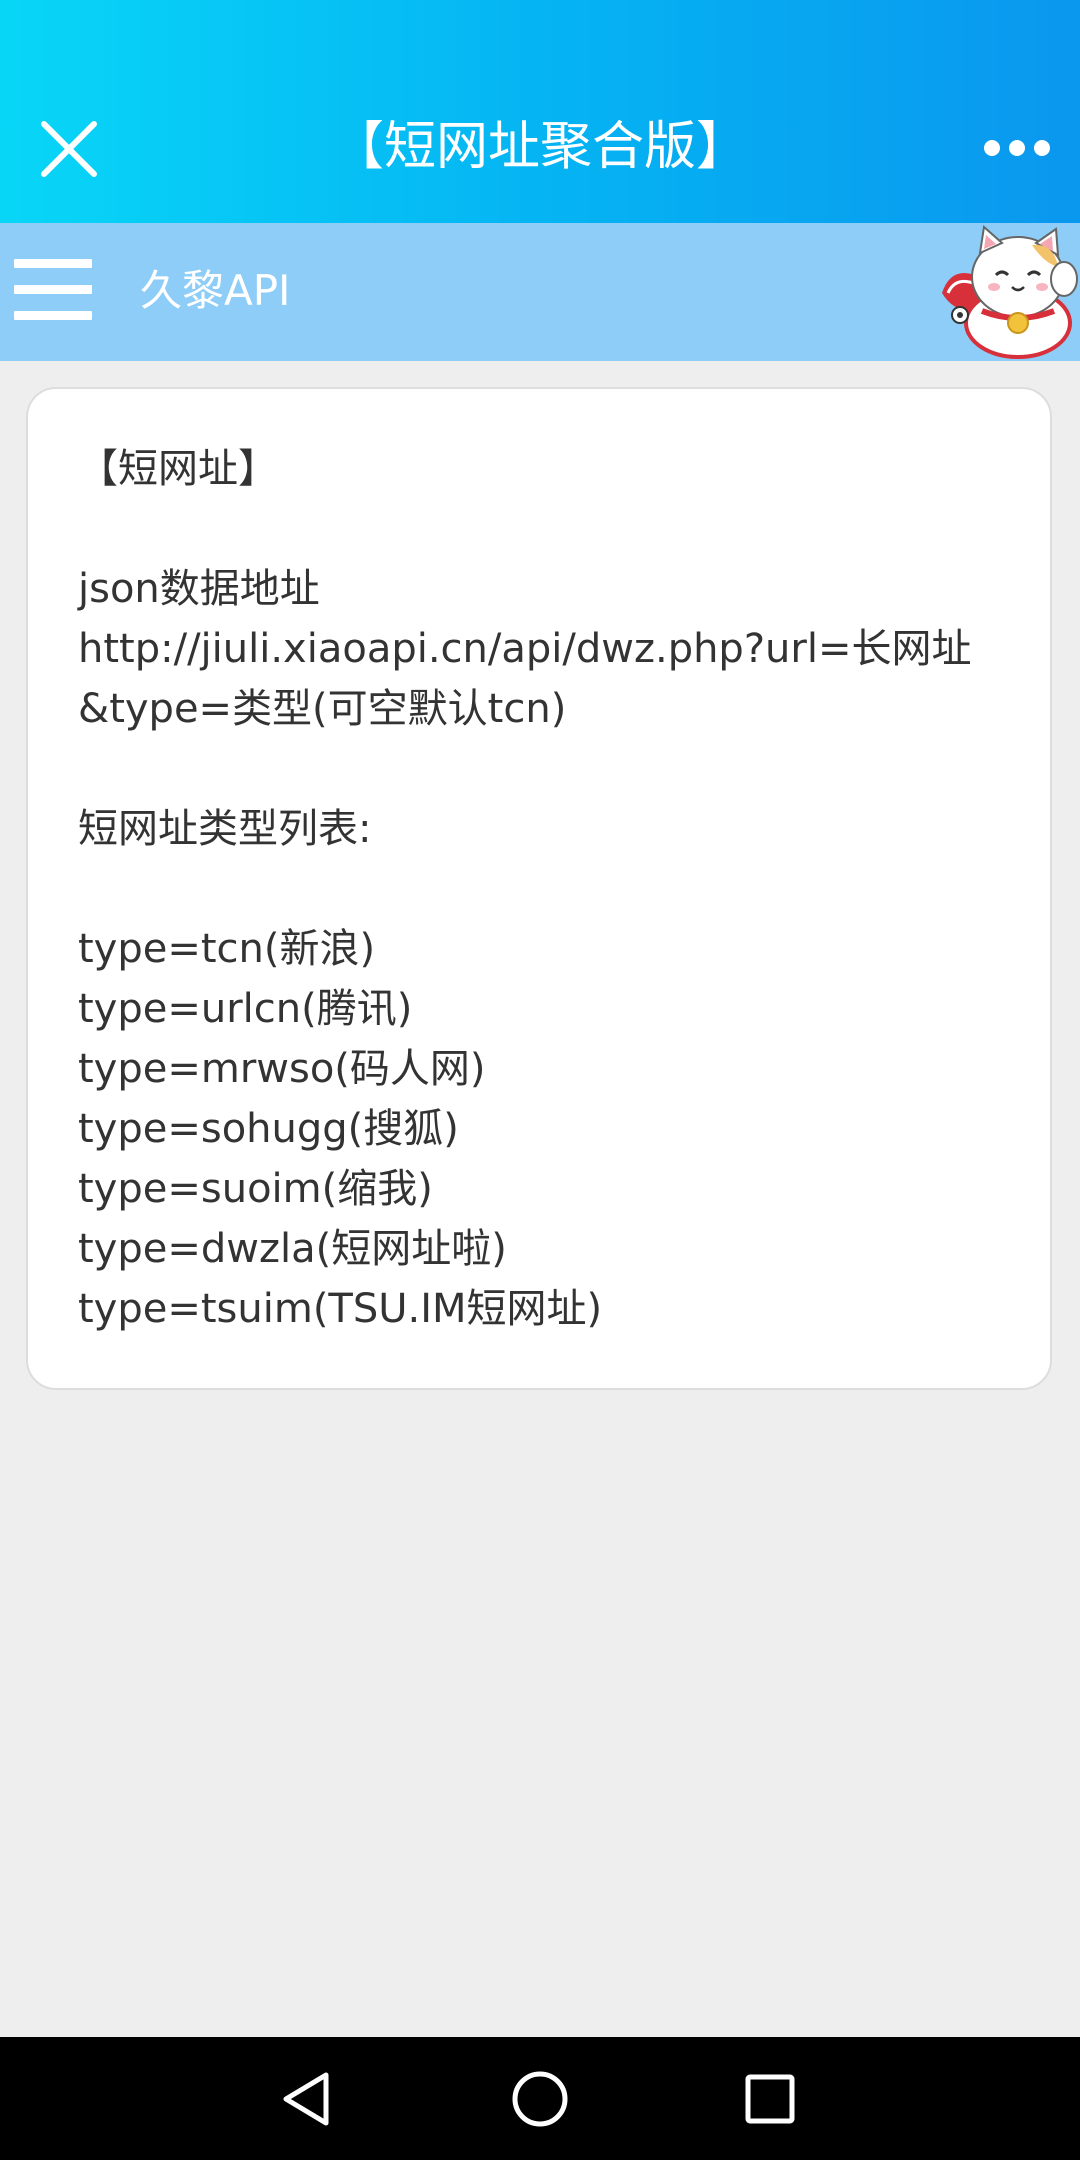 The height and width of the screenshot is (2160, 1080). I want to click on back-triangle-icon, so click(308, 2099).